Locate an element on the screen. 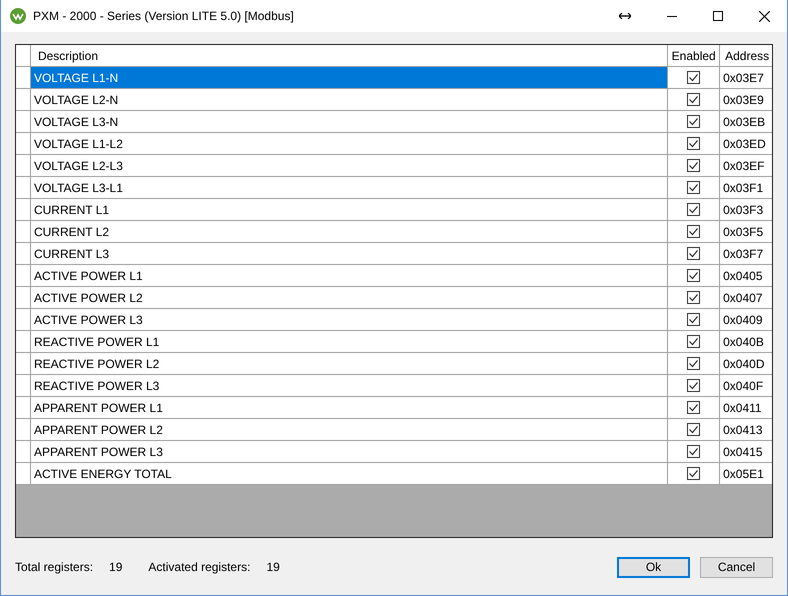  table-cell: VOLTAGE L3-N is located at coordinates (349, 122).